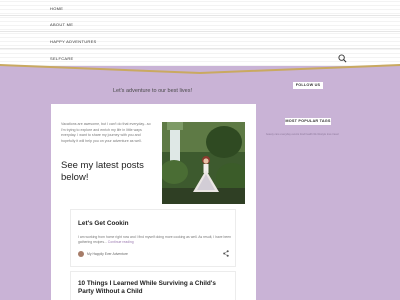  I want to click on popular-tags-widget-title: MOST POPULAR TAGS, so click(308, 121).